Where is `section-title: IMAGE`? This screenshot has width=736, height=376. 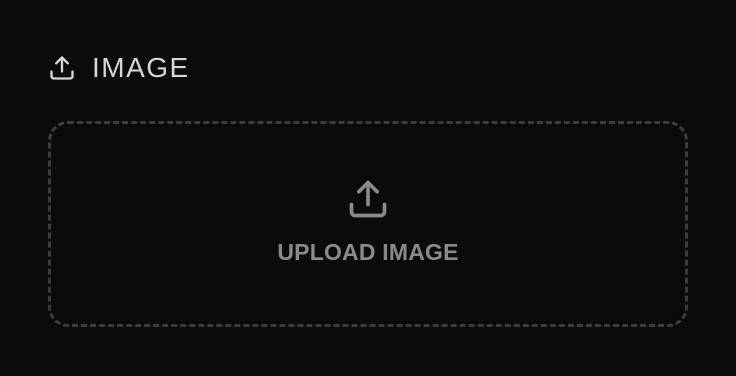 section-title: IMAGE is located at coordinates (141, 67).